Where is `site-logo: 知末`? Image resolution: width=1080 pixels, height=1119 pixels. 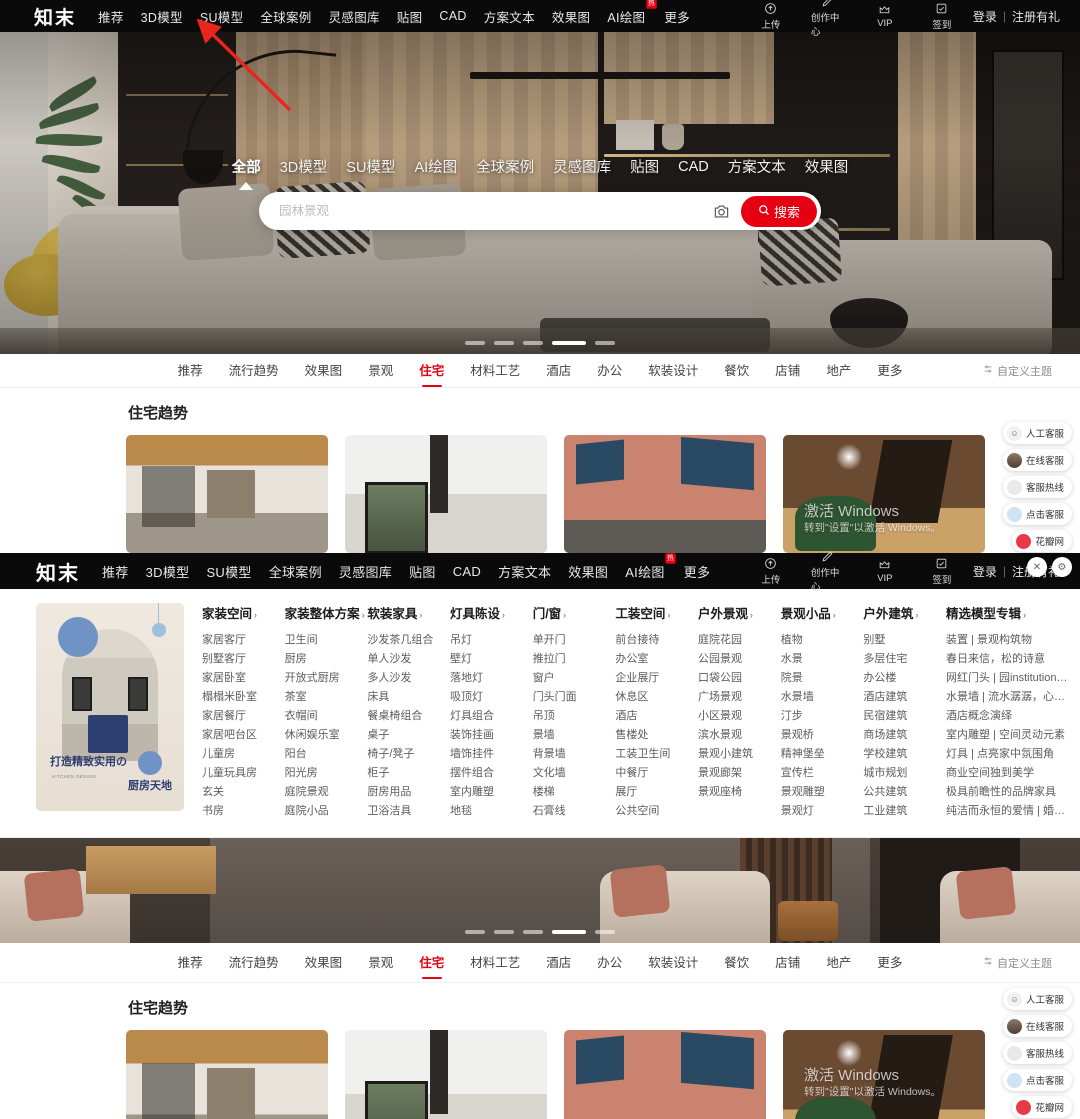
site-logo: 知末 is located at coordinates (55, 16).